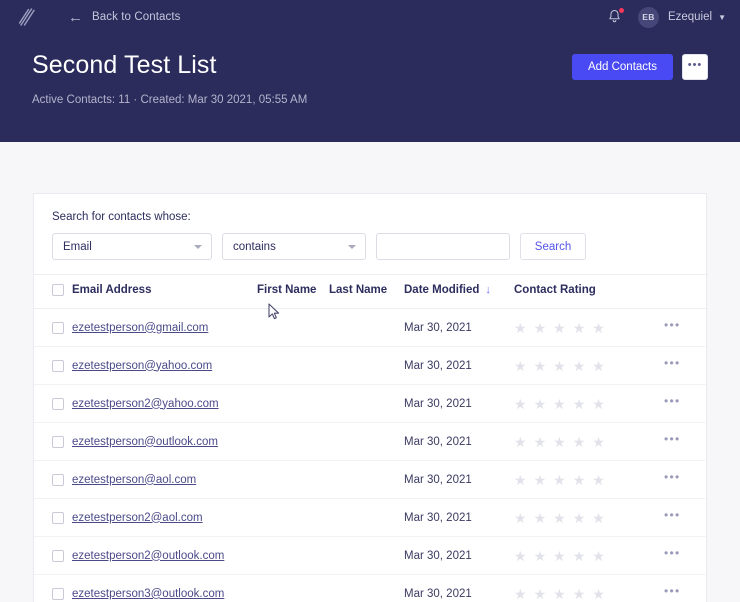 The image size is (740, 602). What do you see at coordinates (164, 291) in the screenshot?
I see `header-email-address: Email Address` at bounding box center [164, 291].